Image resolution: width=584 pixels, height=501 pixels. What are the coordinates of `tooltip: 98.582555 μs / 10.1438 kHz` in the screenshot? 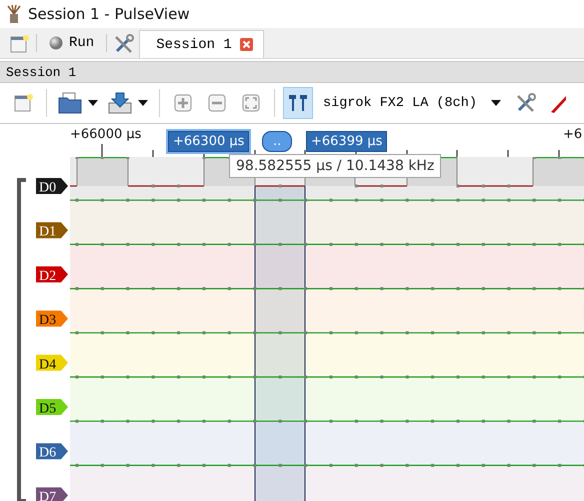 It's located at (335, 166).